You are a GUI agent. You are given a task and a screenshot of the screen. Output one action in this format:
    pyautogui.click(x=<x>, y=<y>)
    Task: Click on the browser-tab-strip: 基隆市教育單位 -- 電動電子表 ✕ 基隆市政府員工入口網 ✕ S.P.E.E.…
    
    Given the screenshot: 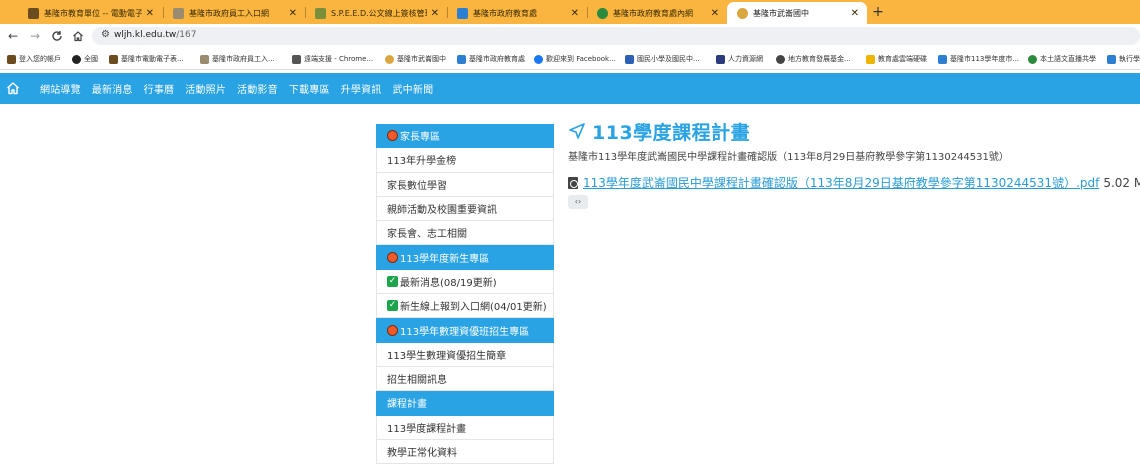 What is the action you would take?
    pyautogui.click(x=570, y=12)
    